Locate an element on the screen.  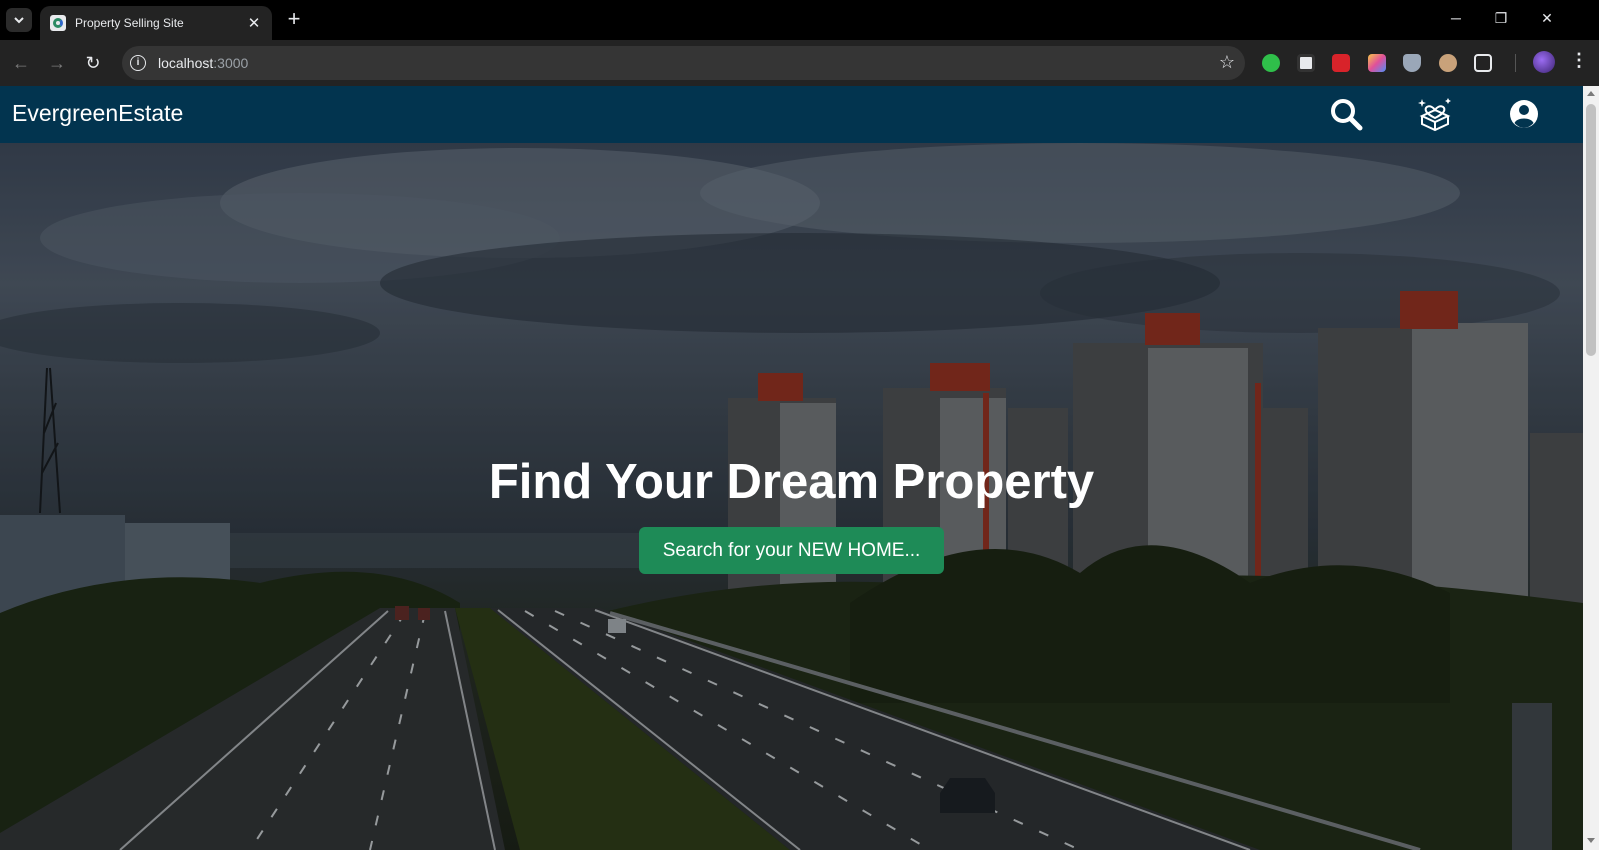
browser-toolbar: ← → ↻ i localhost:3000 ☆ ⋮ is located at coordinates (799, 63).